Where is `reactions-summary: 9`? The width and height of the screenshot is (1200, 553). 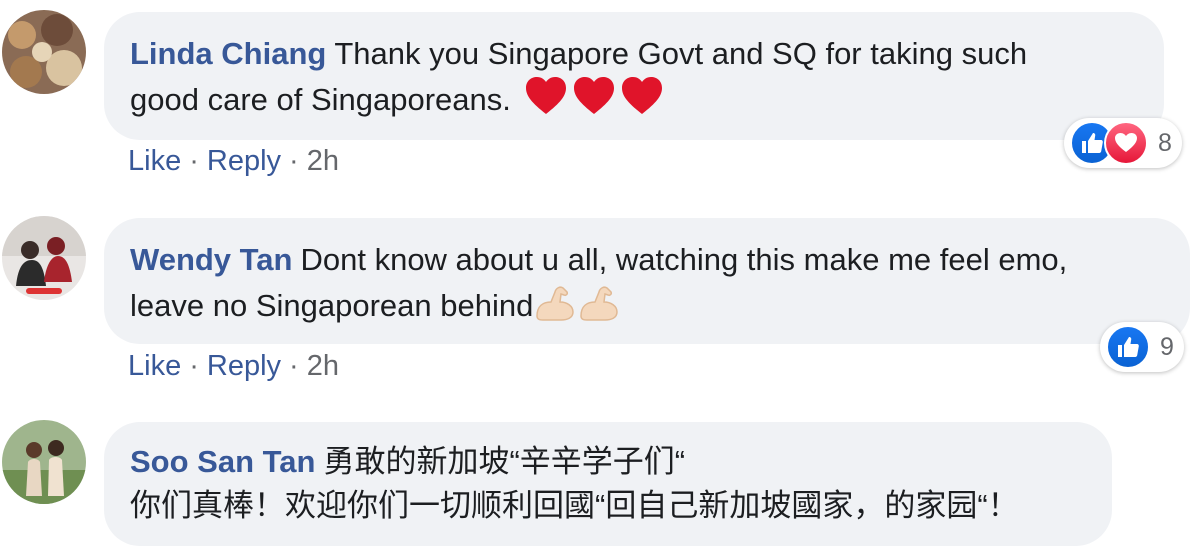 reactions-summary: 9 is located at coordinates (1142, 347).